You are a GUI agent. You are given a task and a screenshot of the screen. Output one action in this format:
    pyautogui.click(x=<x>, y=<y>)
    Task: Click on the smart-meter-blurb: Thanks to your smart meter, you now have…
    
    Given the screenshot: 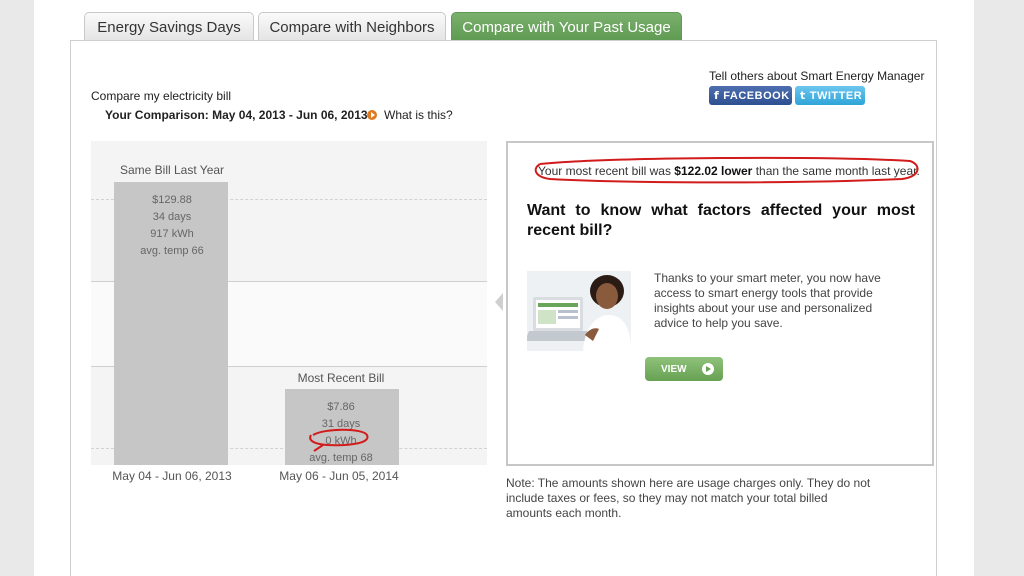 What is the action you would take?
    pyautogui.click(x=767, y=300)
    